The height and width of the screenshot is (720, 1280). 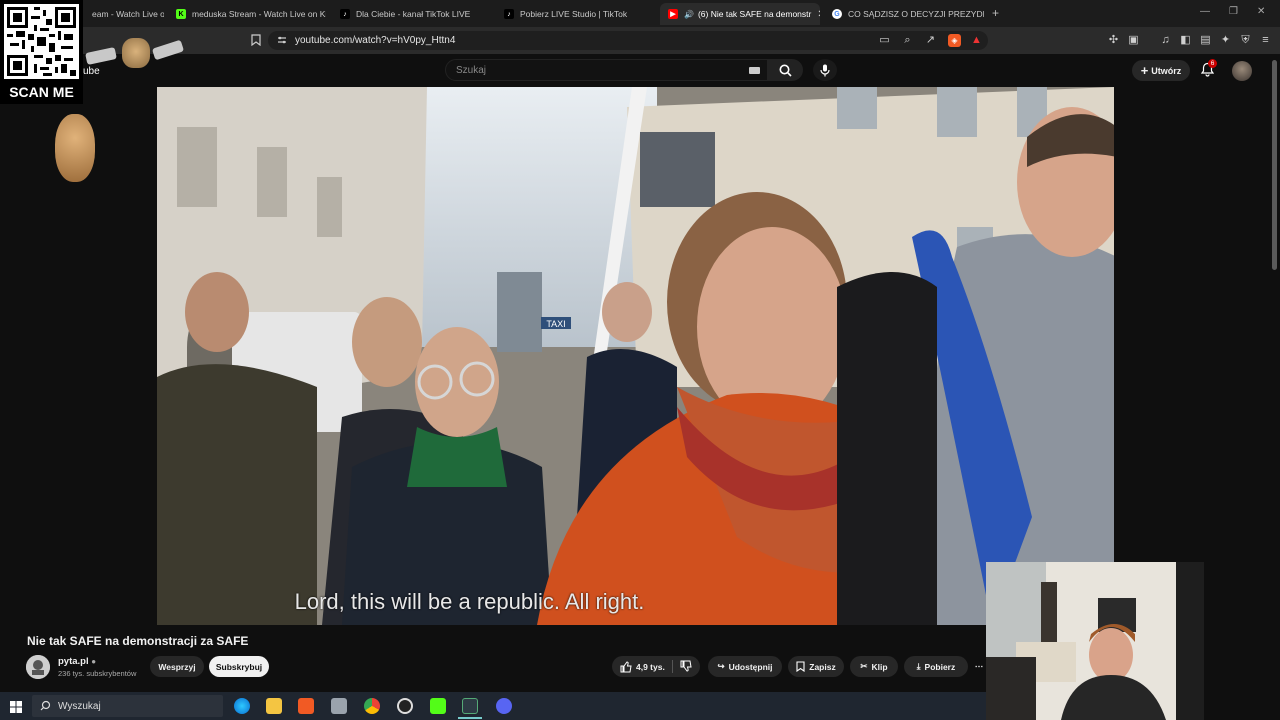 I want to click on tab-title: eam - Watch Live on, so click(x=128, y=14).